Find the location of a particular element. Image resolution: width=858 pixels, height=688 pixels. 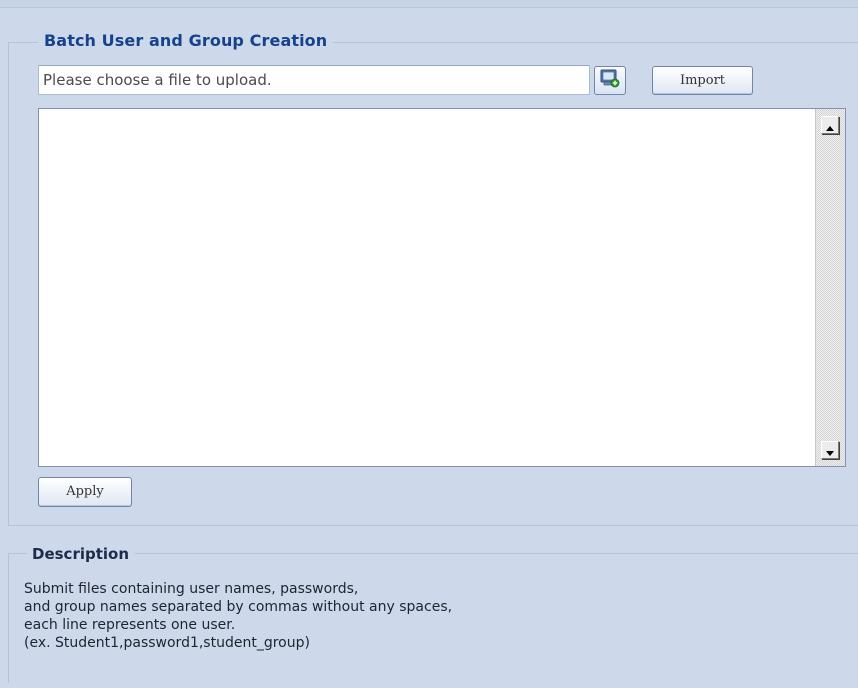

top-divider is located at coordinates (429, 4).